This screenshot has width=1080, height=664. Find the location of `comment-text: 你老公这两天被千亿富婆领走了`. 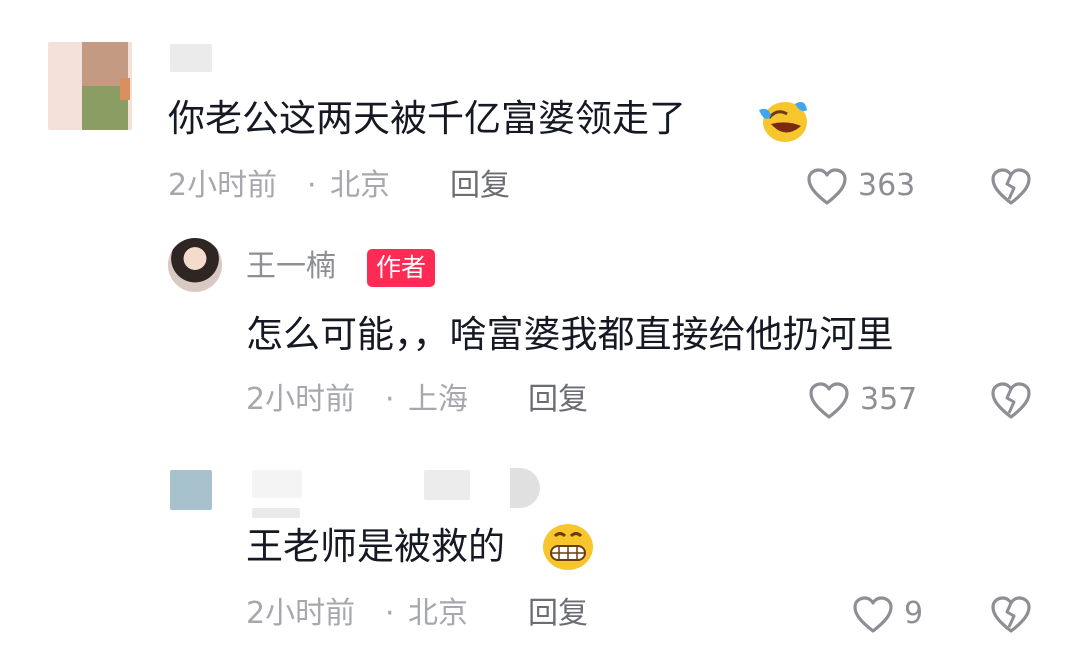

comment-text: 你老公这两天被千亿富婆领走了 is located at coordinates (427, 118).